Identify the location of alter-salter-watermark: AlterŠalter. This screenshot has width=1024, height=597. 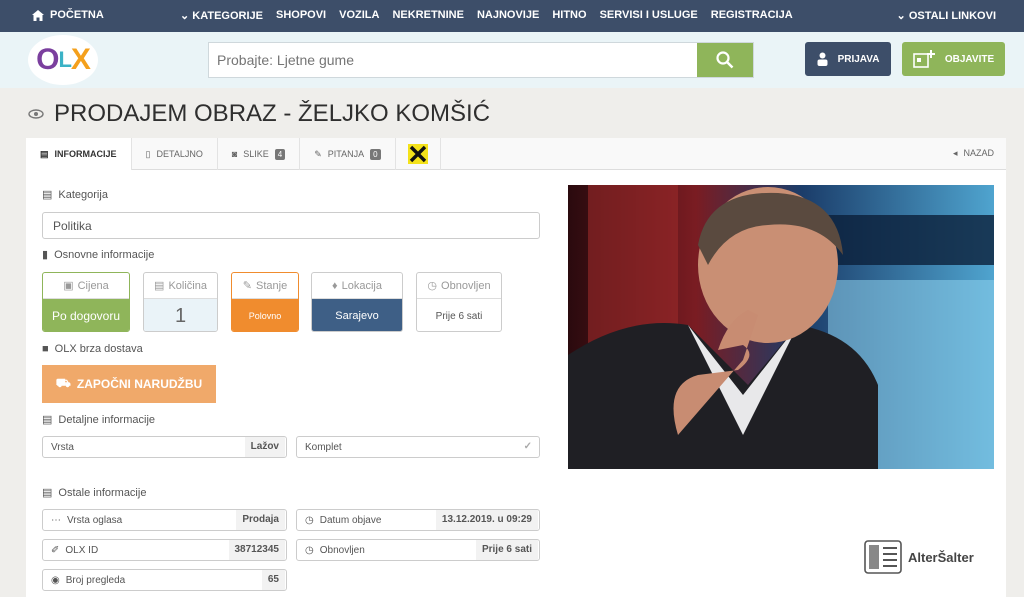
(919, 557).